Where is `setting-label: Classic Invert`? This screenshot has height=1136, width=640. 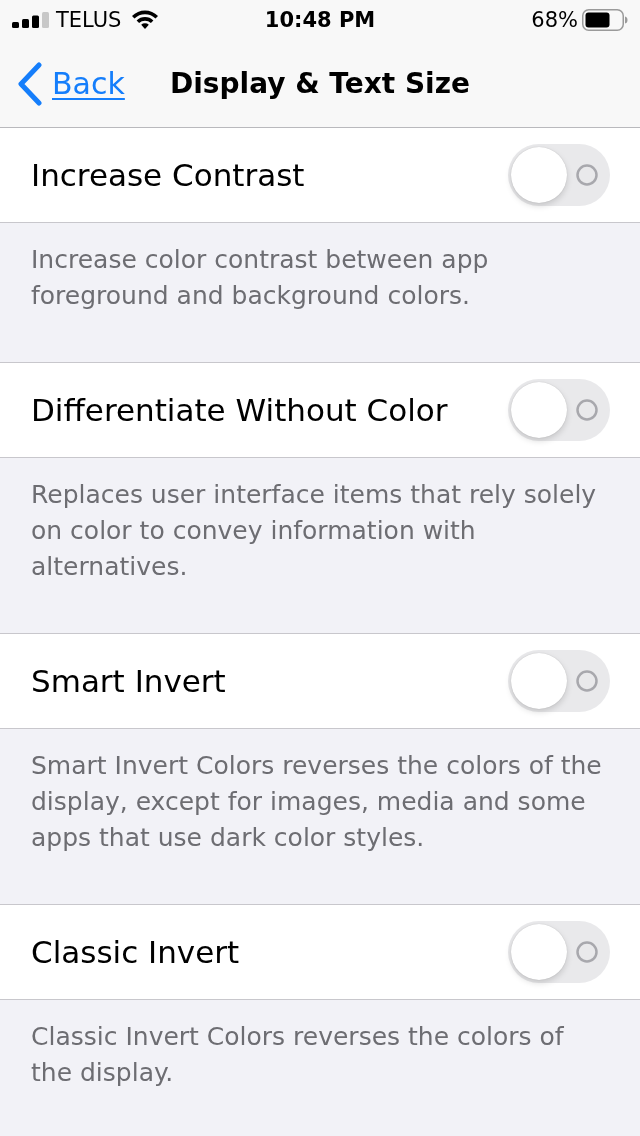
setting-label: Classic Invert is located at coordinates (135, 952).